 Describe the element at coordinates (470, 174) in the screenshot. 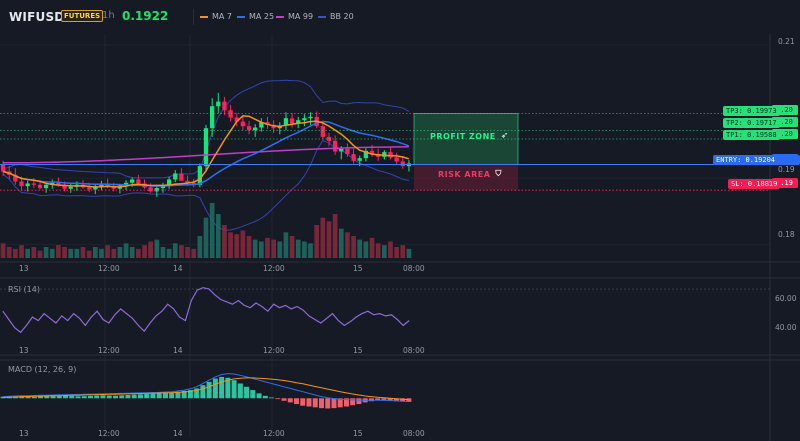

I see `risk-area-label: RISK AREA ⛉` at that location.